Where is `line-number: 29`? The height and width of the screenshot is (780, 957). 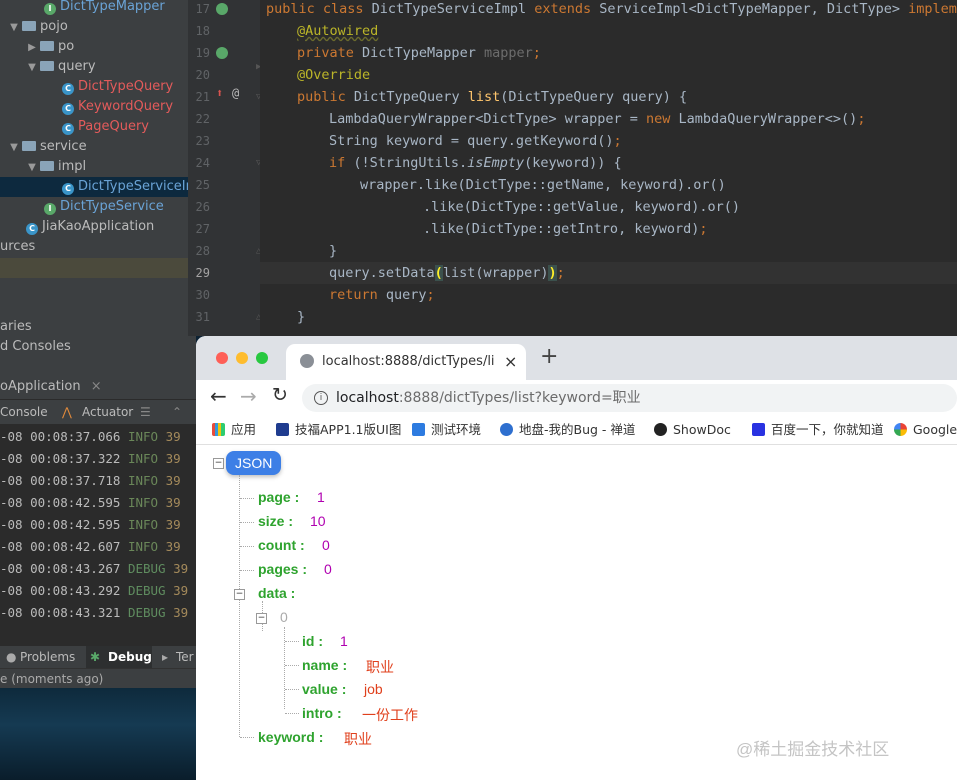 line-number: 29 is located at coordinates (202, 273).